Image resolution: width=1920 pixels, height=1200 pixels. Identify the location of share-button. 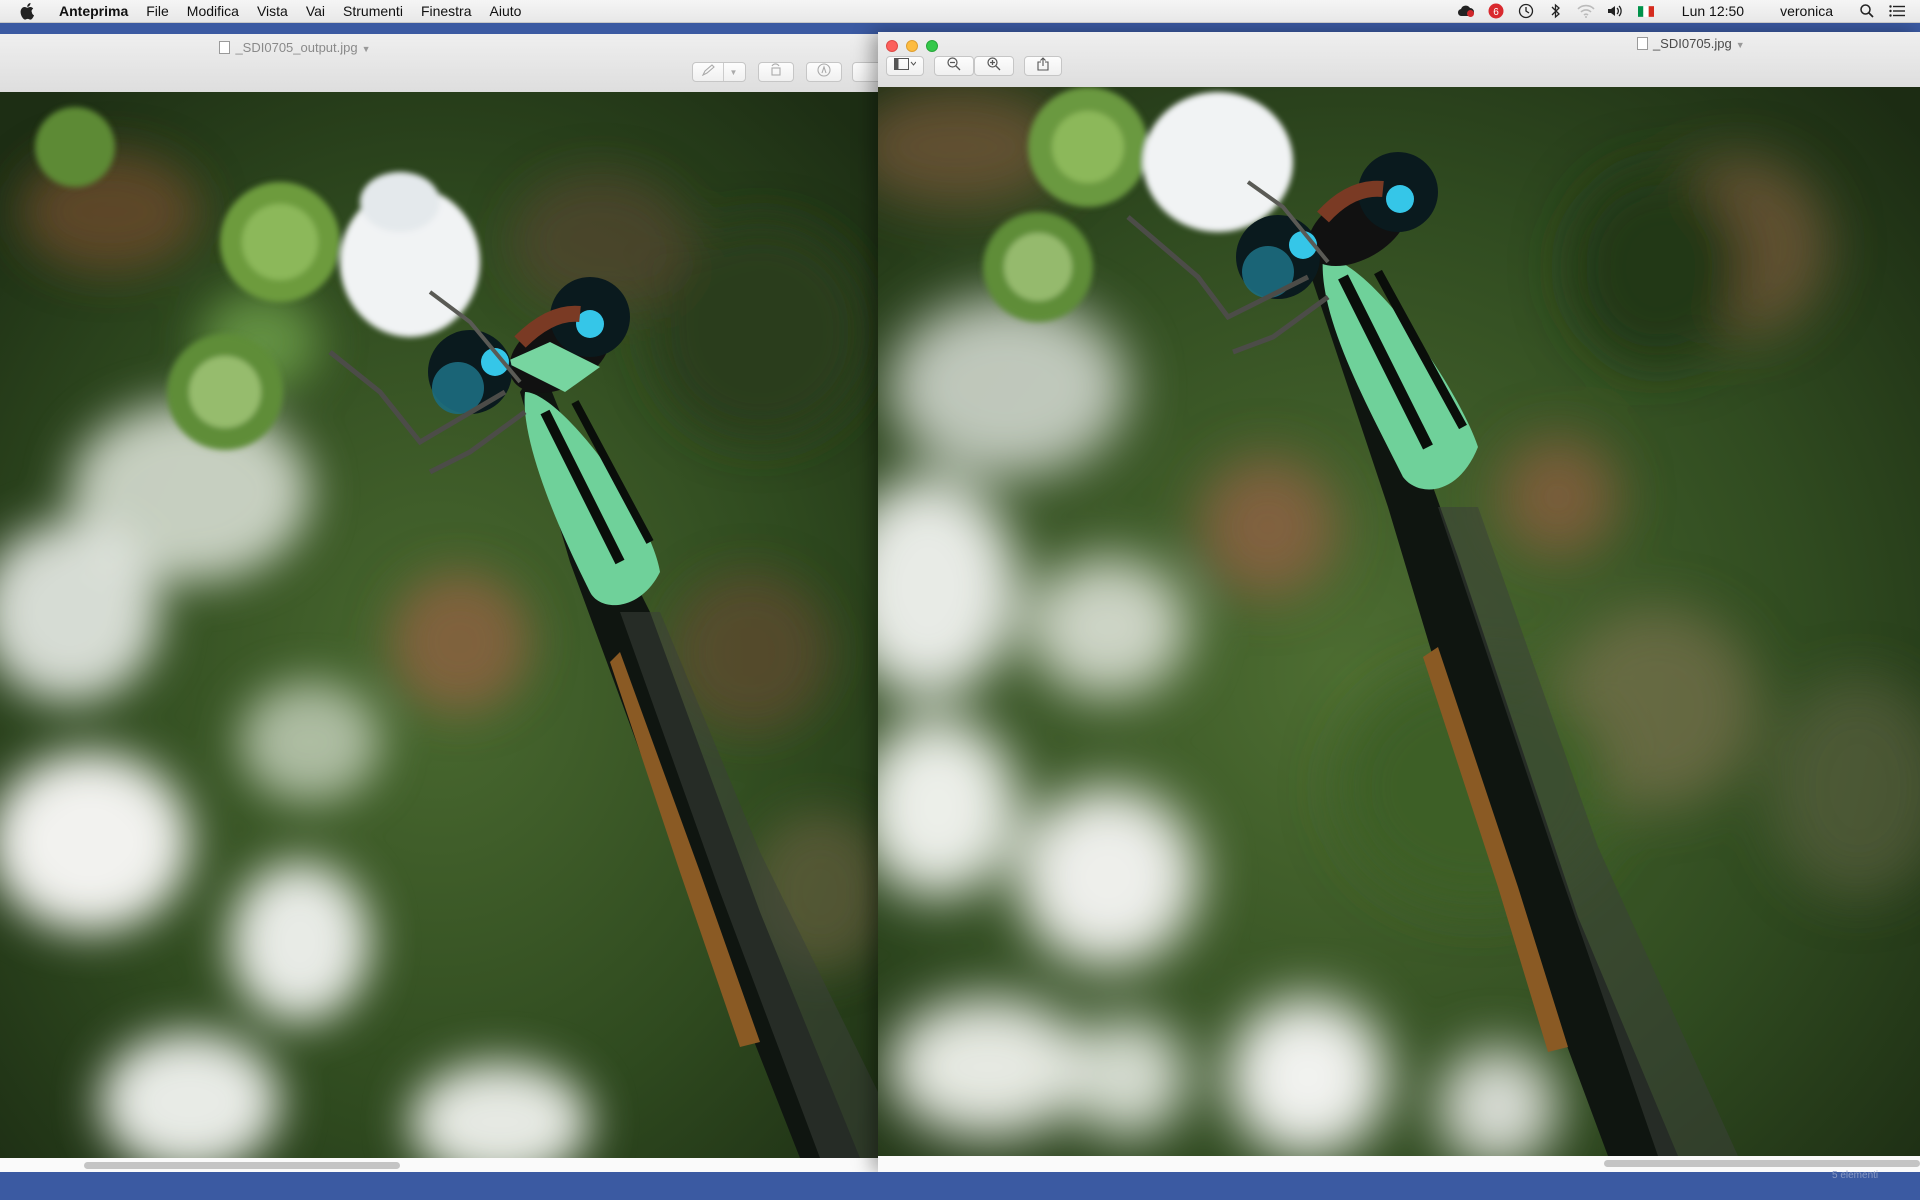
(1043, 66).